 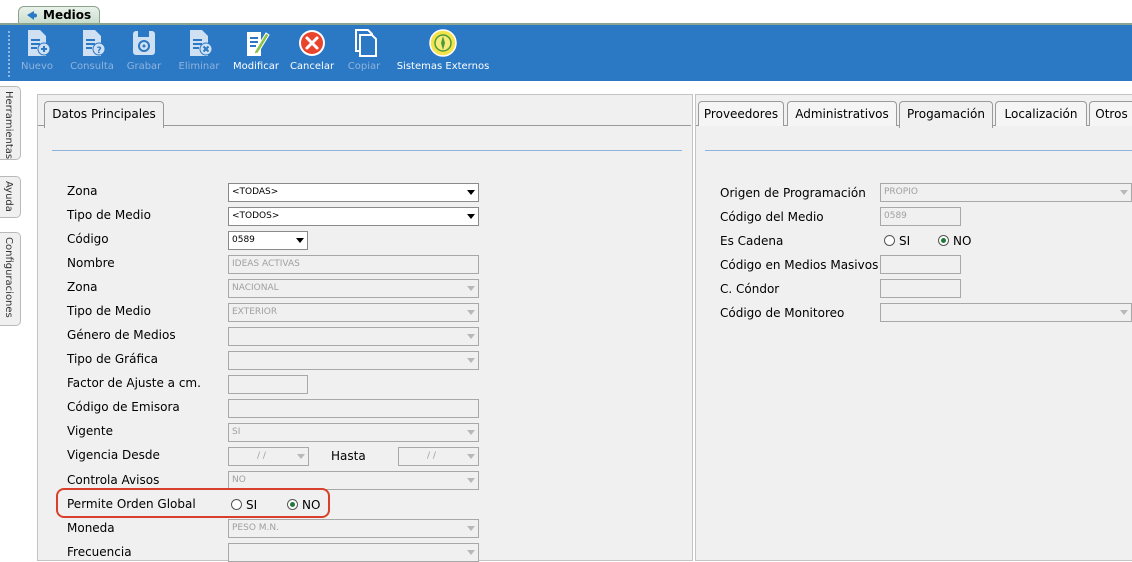 I want to click on tab-administrativos-label: Administrativos, so click(x=842, y=114).